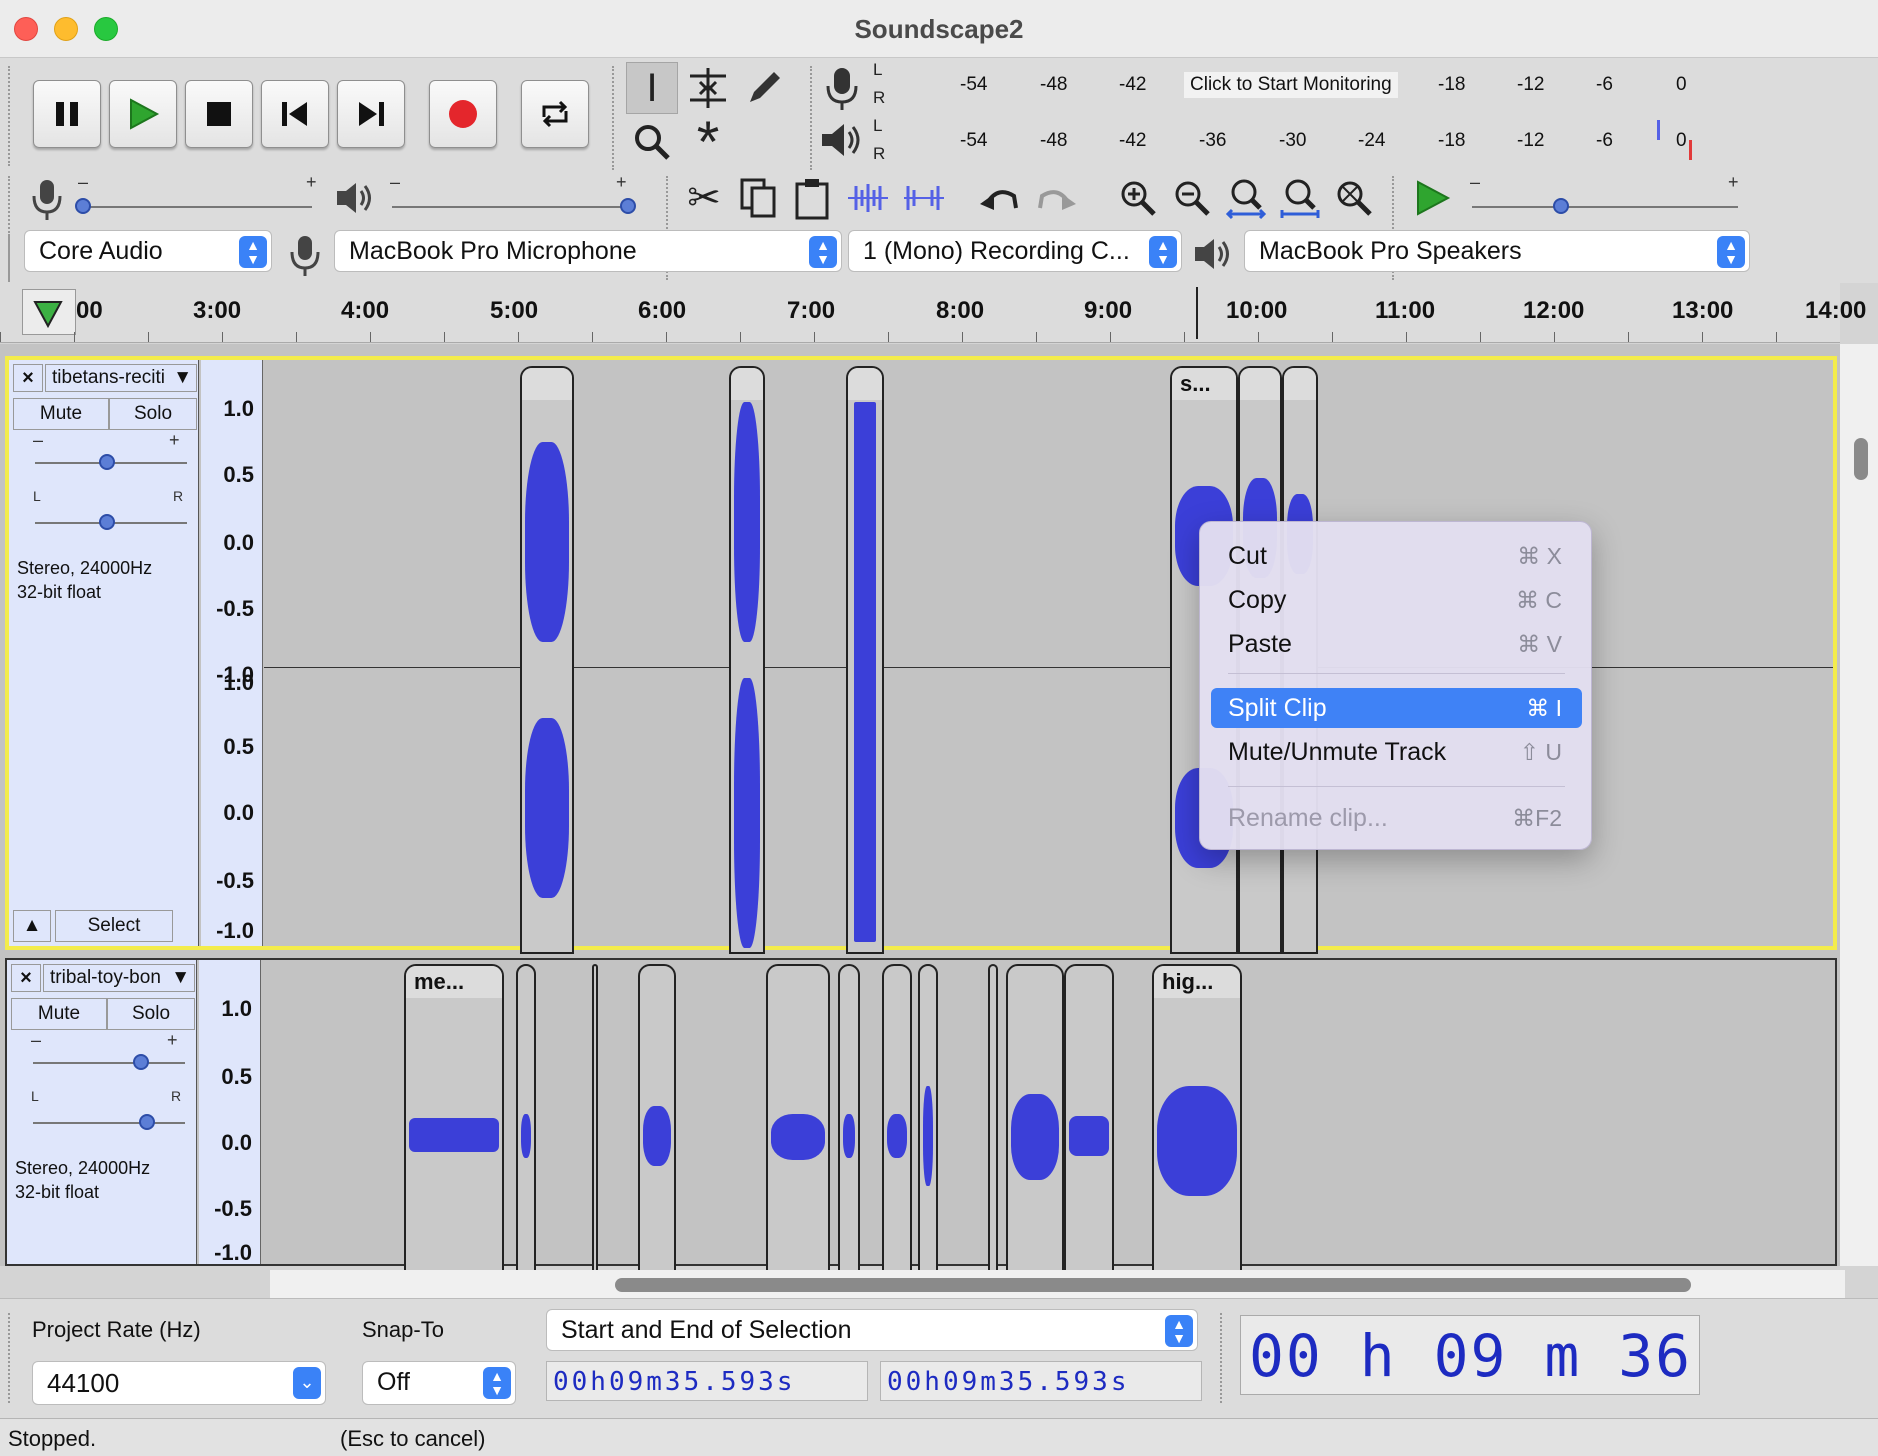 The width and height of the screenshot is (1878, 1456). What do you see at coordinates (868, 198) in the screenshot?
I see `trim-audio-button` at bounding box center [868, 198].